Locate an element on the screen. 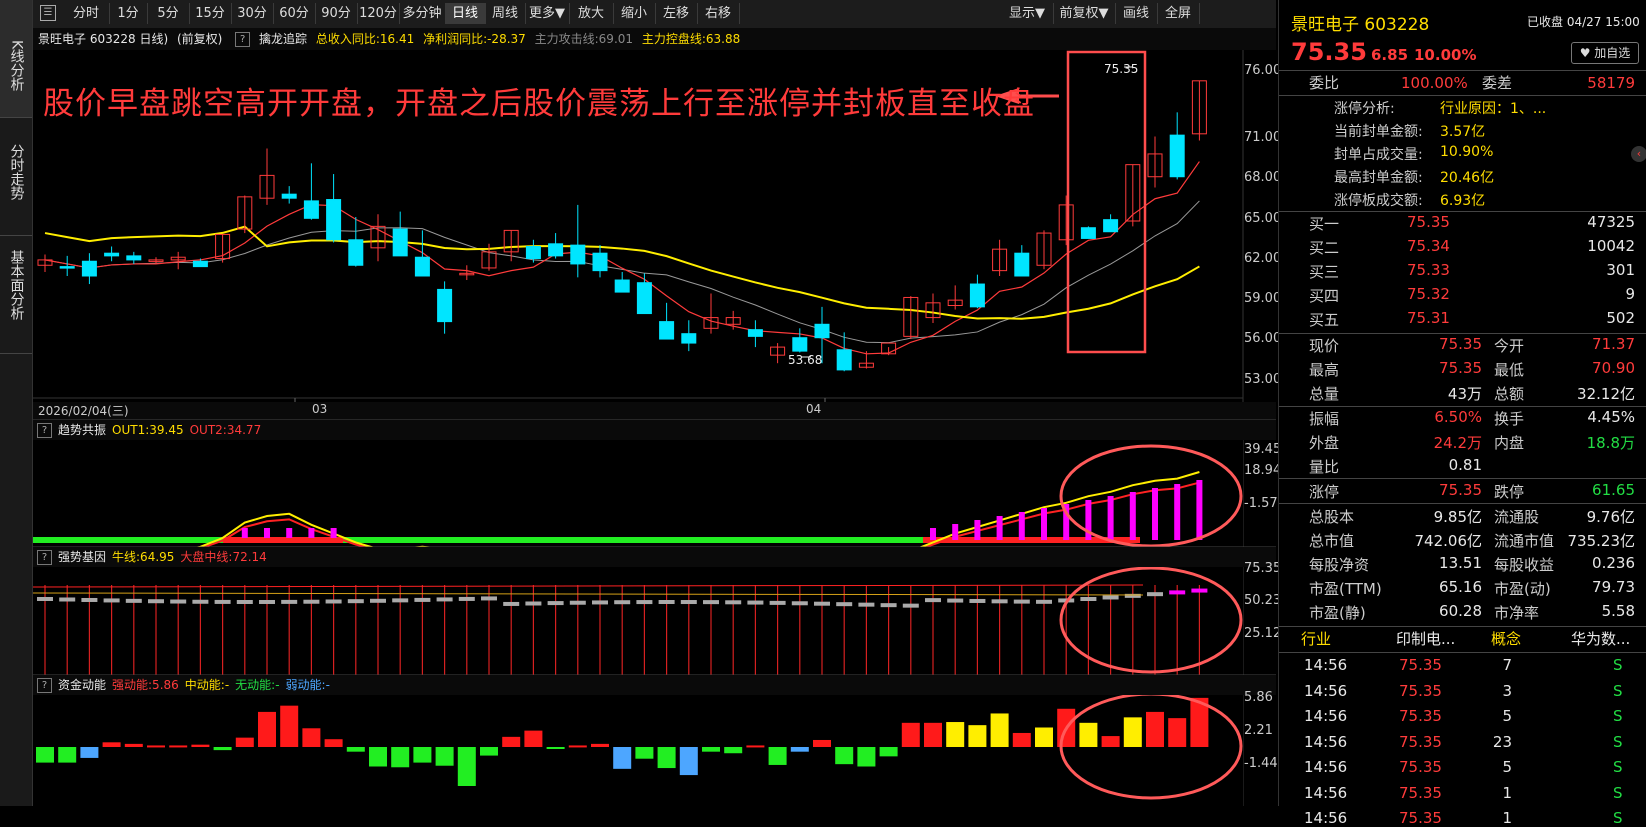 The width and height of the screenshot is (1646, 827). toolbar-button-19: 全屏 is located at coordinates (1178, 13).